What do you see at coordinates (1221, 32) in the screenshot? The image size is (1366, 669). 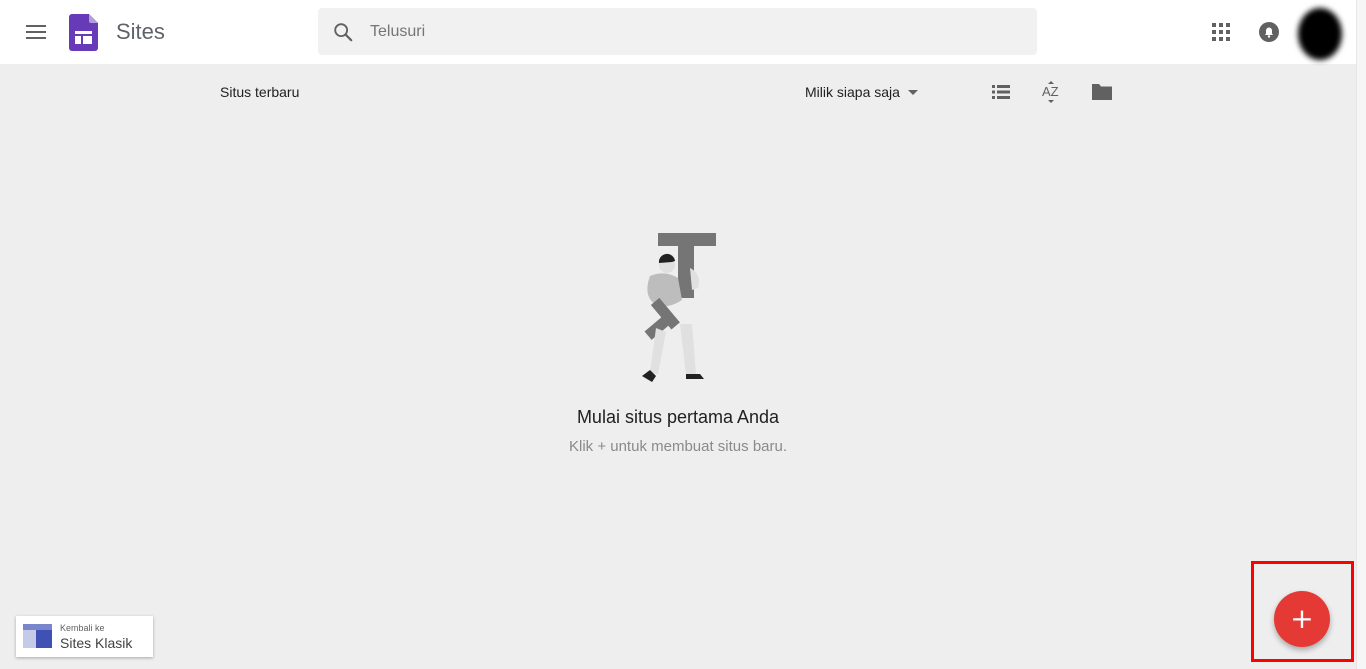 I see `apps-grid-button` at bounding box center [1221, 32].